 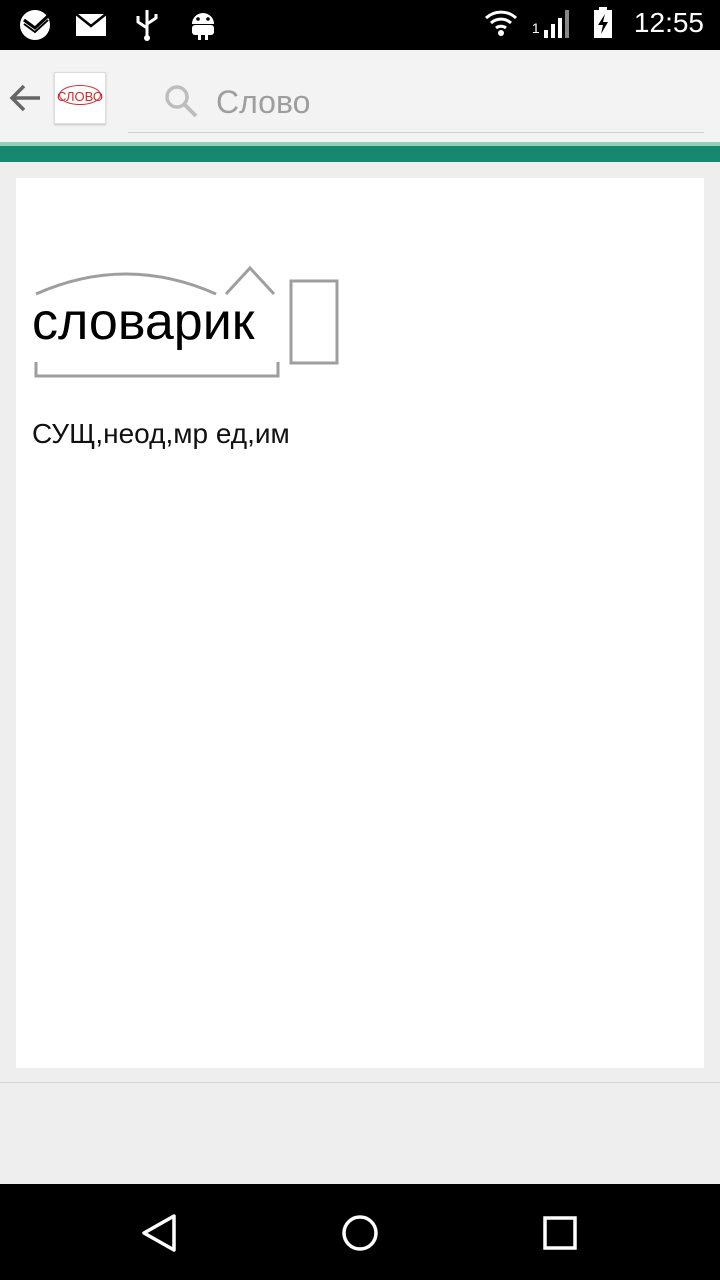 I want to click on nav-home-icon, so click(x=360, y=1233).